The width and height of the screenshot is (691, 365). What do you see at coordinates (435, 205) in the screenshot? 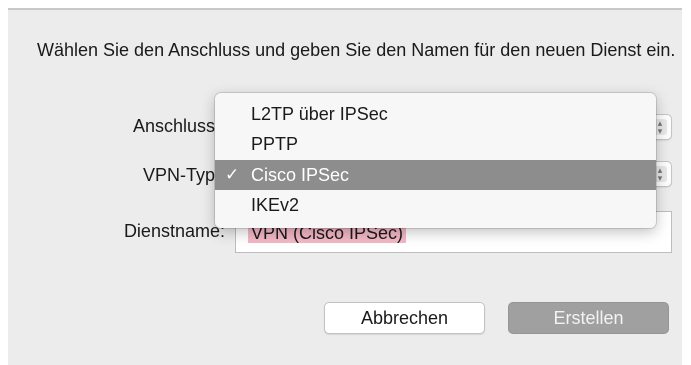
I see `menu-item-ikev2: IKEv2` at bounding box center [435, 205].